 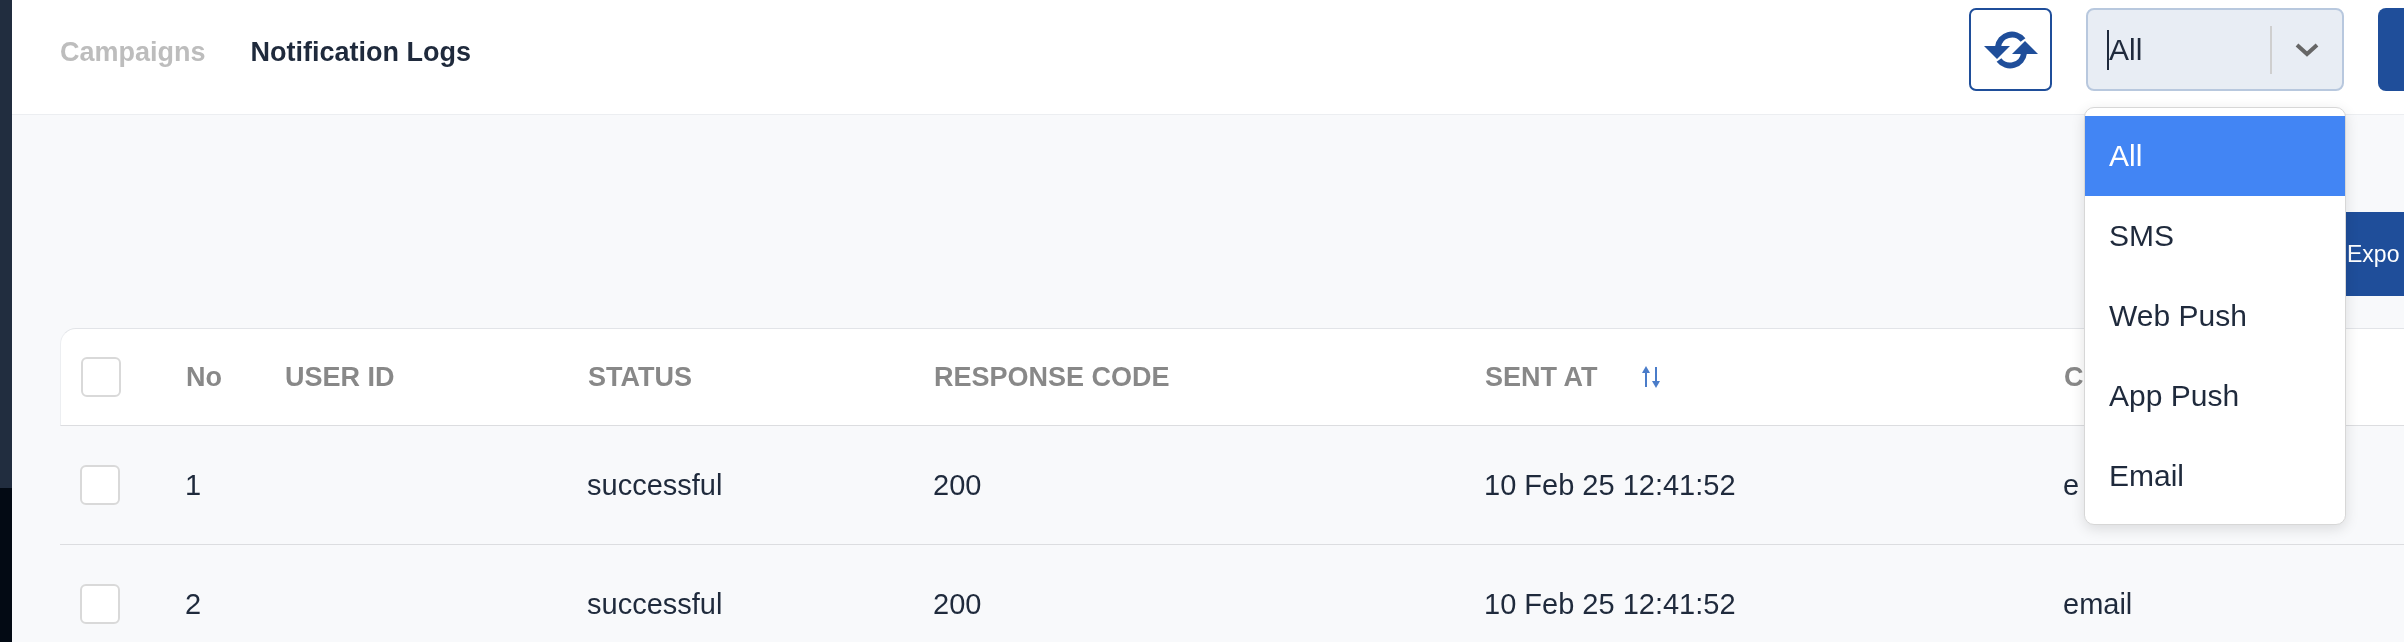 What do you see at coordinates (193, 485) in the screenshot?
I see `table-cell: 1` at bounding box center [193, 485].